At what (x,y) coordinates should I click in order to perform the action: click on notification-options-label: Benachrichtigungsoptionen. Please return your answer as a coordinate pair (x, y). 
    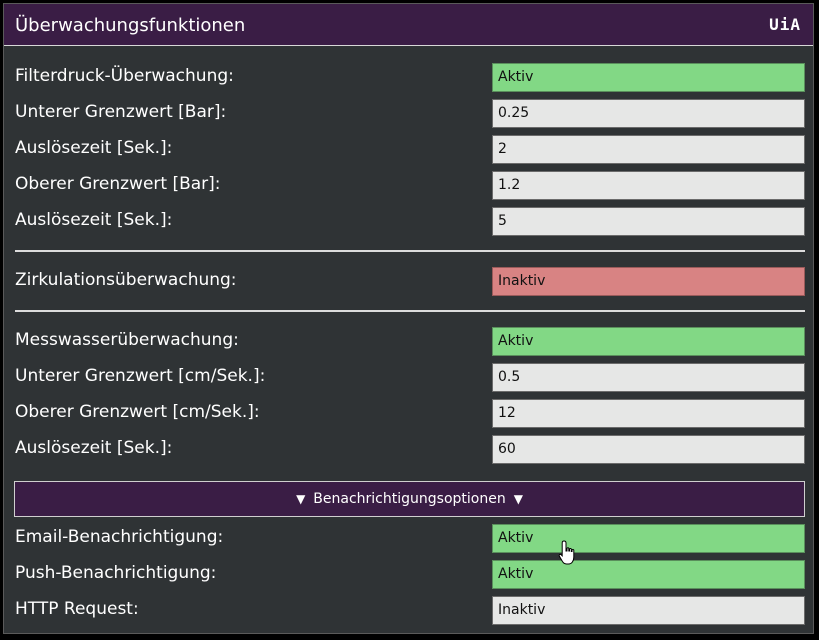
    Looking at the image, I should click on (409, 499).